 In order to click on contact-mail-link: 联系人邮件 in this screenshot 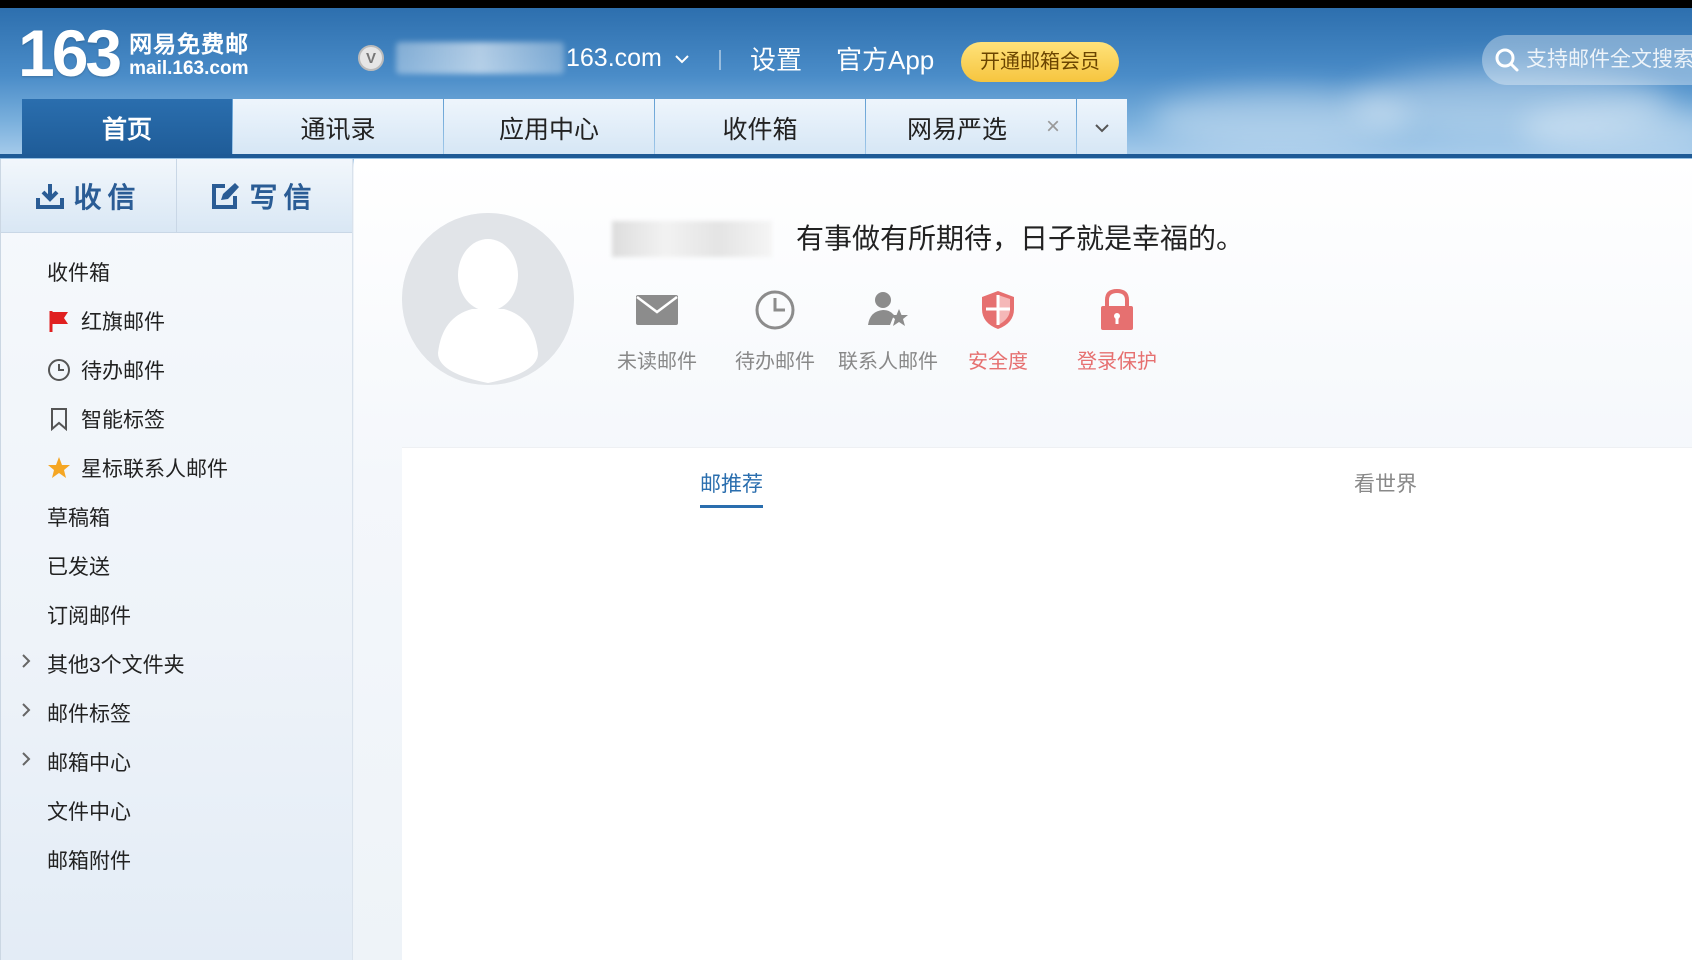, I will do `click(888, 329)`.